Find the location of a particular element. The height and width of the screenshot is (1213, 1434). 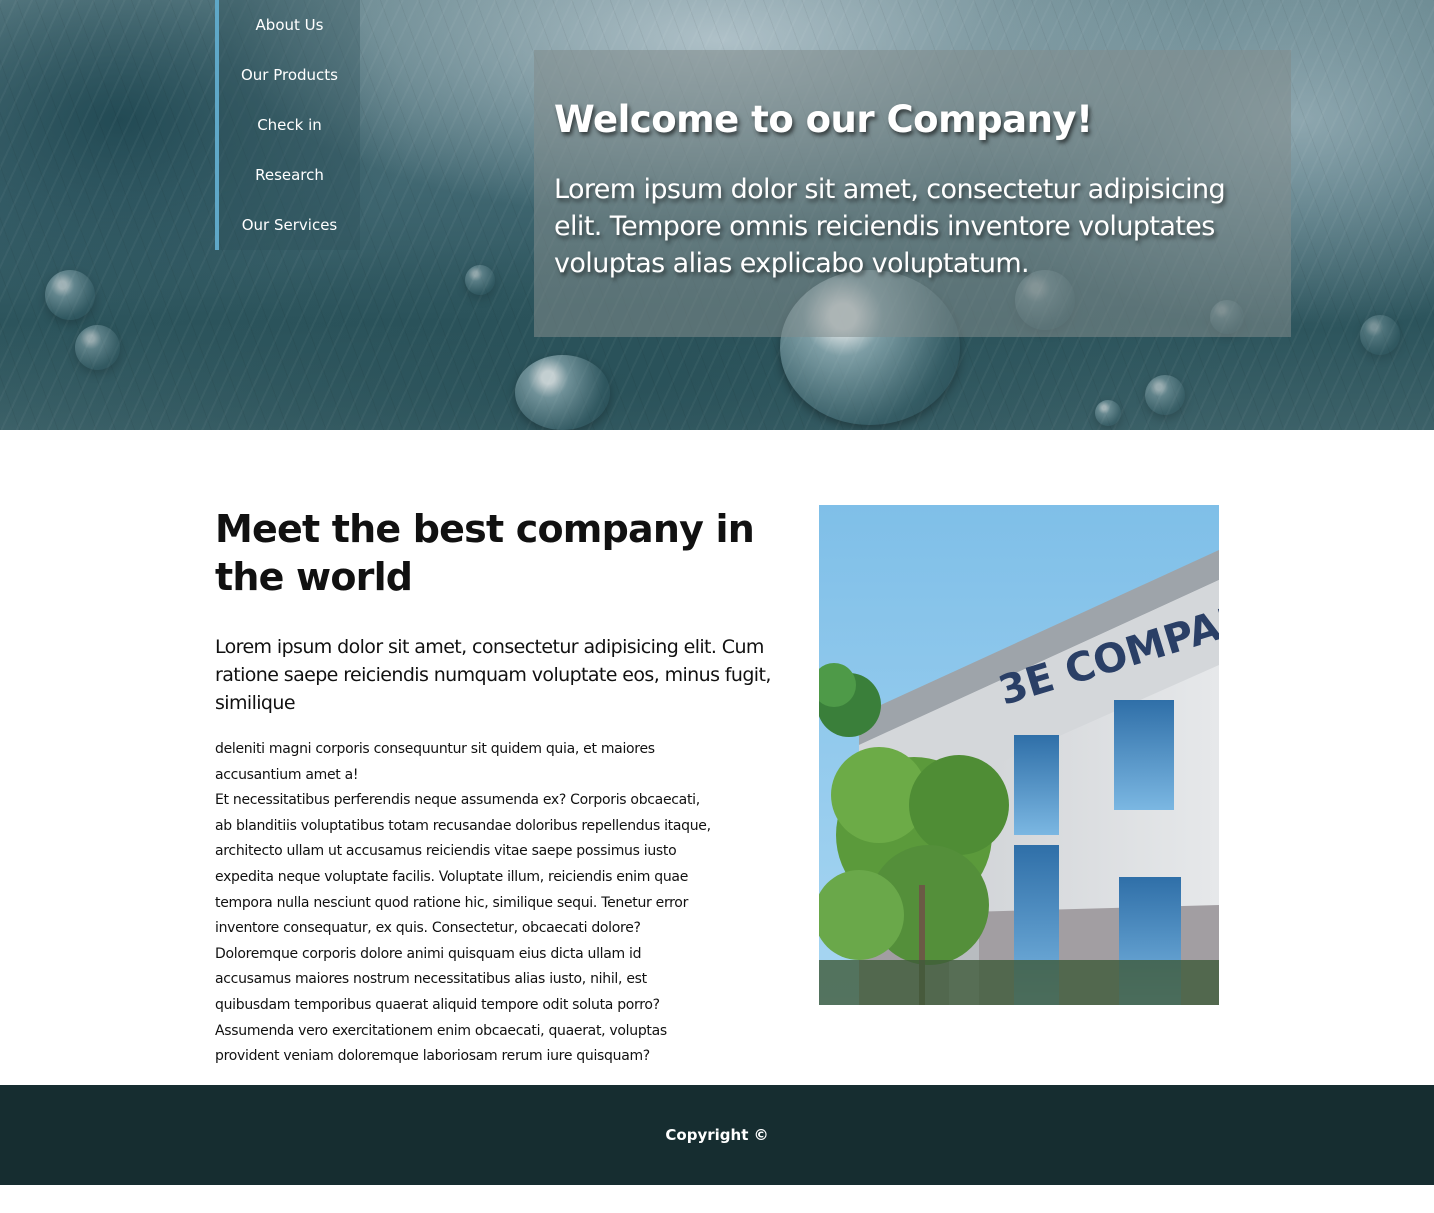

nav-item-our-products: Our Products is located at coordinates (289, 75).